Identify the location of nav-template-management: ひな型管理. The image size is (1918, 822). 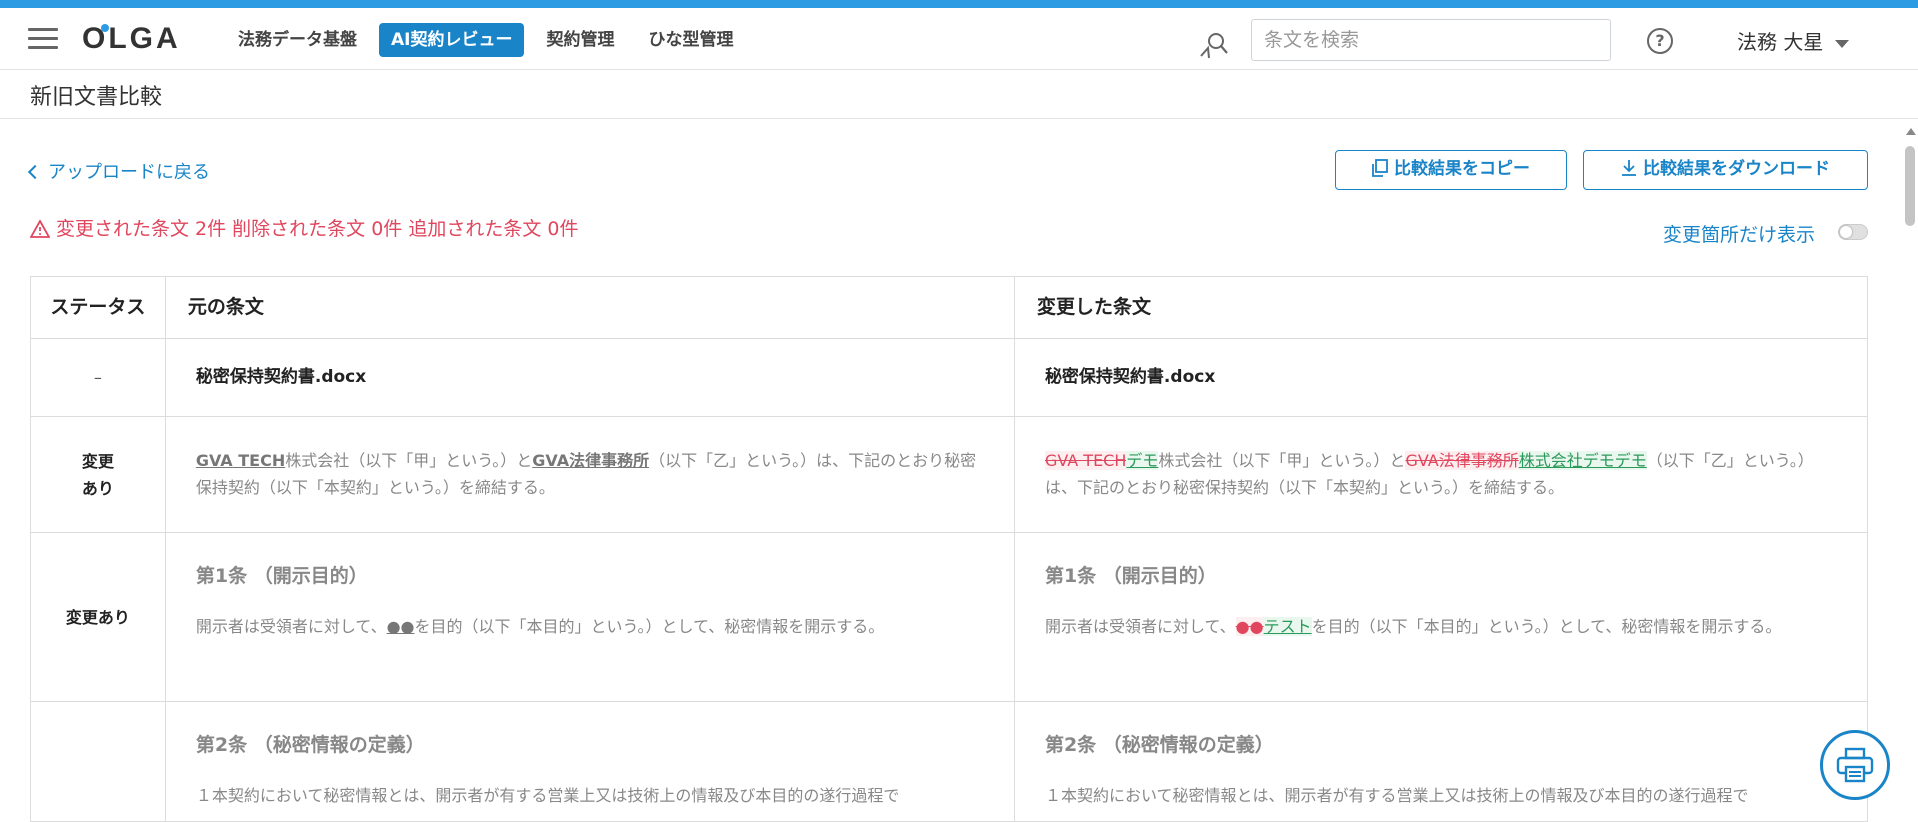
(690, 40).